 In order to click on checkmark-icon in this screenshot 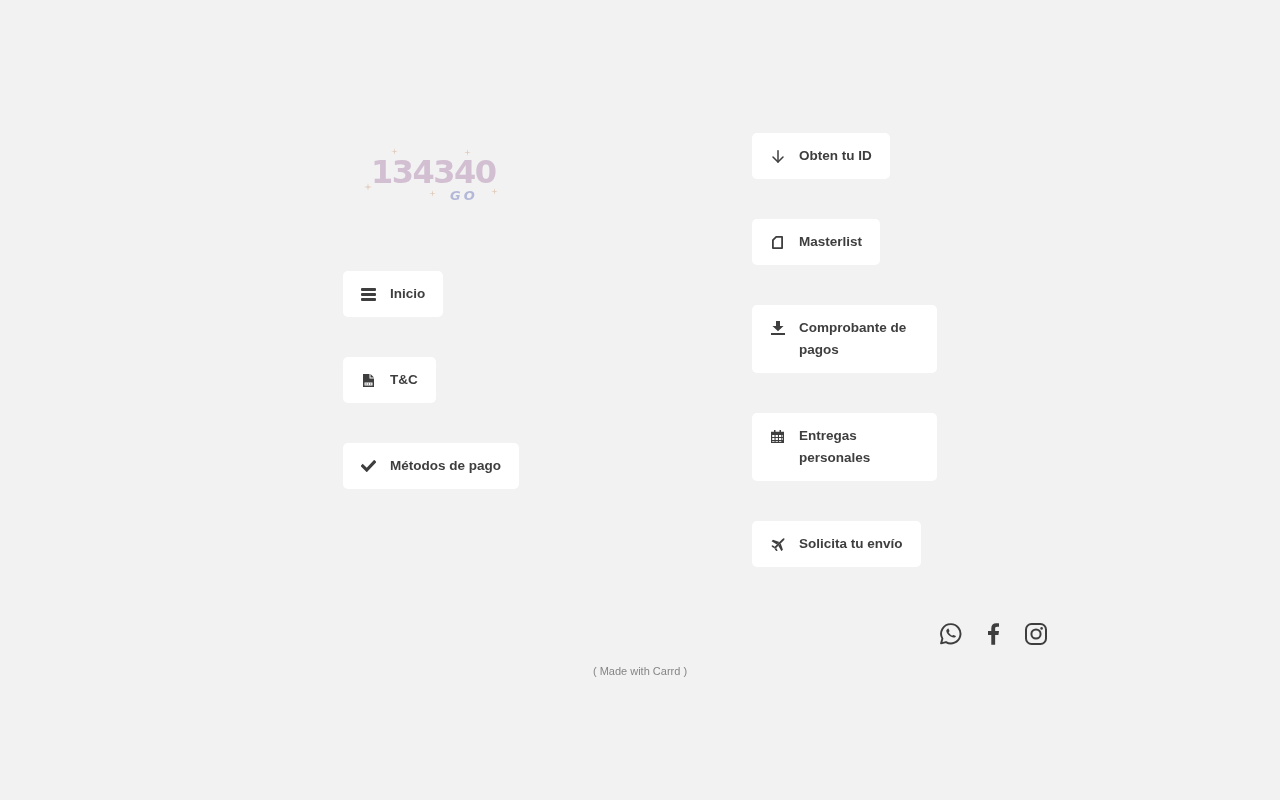, I will do `click(368, 466)`.